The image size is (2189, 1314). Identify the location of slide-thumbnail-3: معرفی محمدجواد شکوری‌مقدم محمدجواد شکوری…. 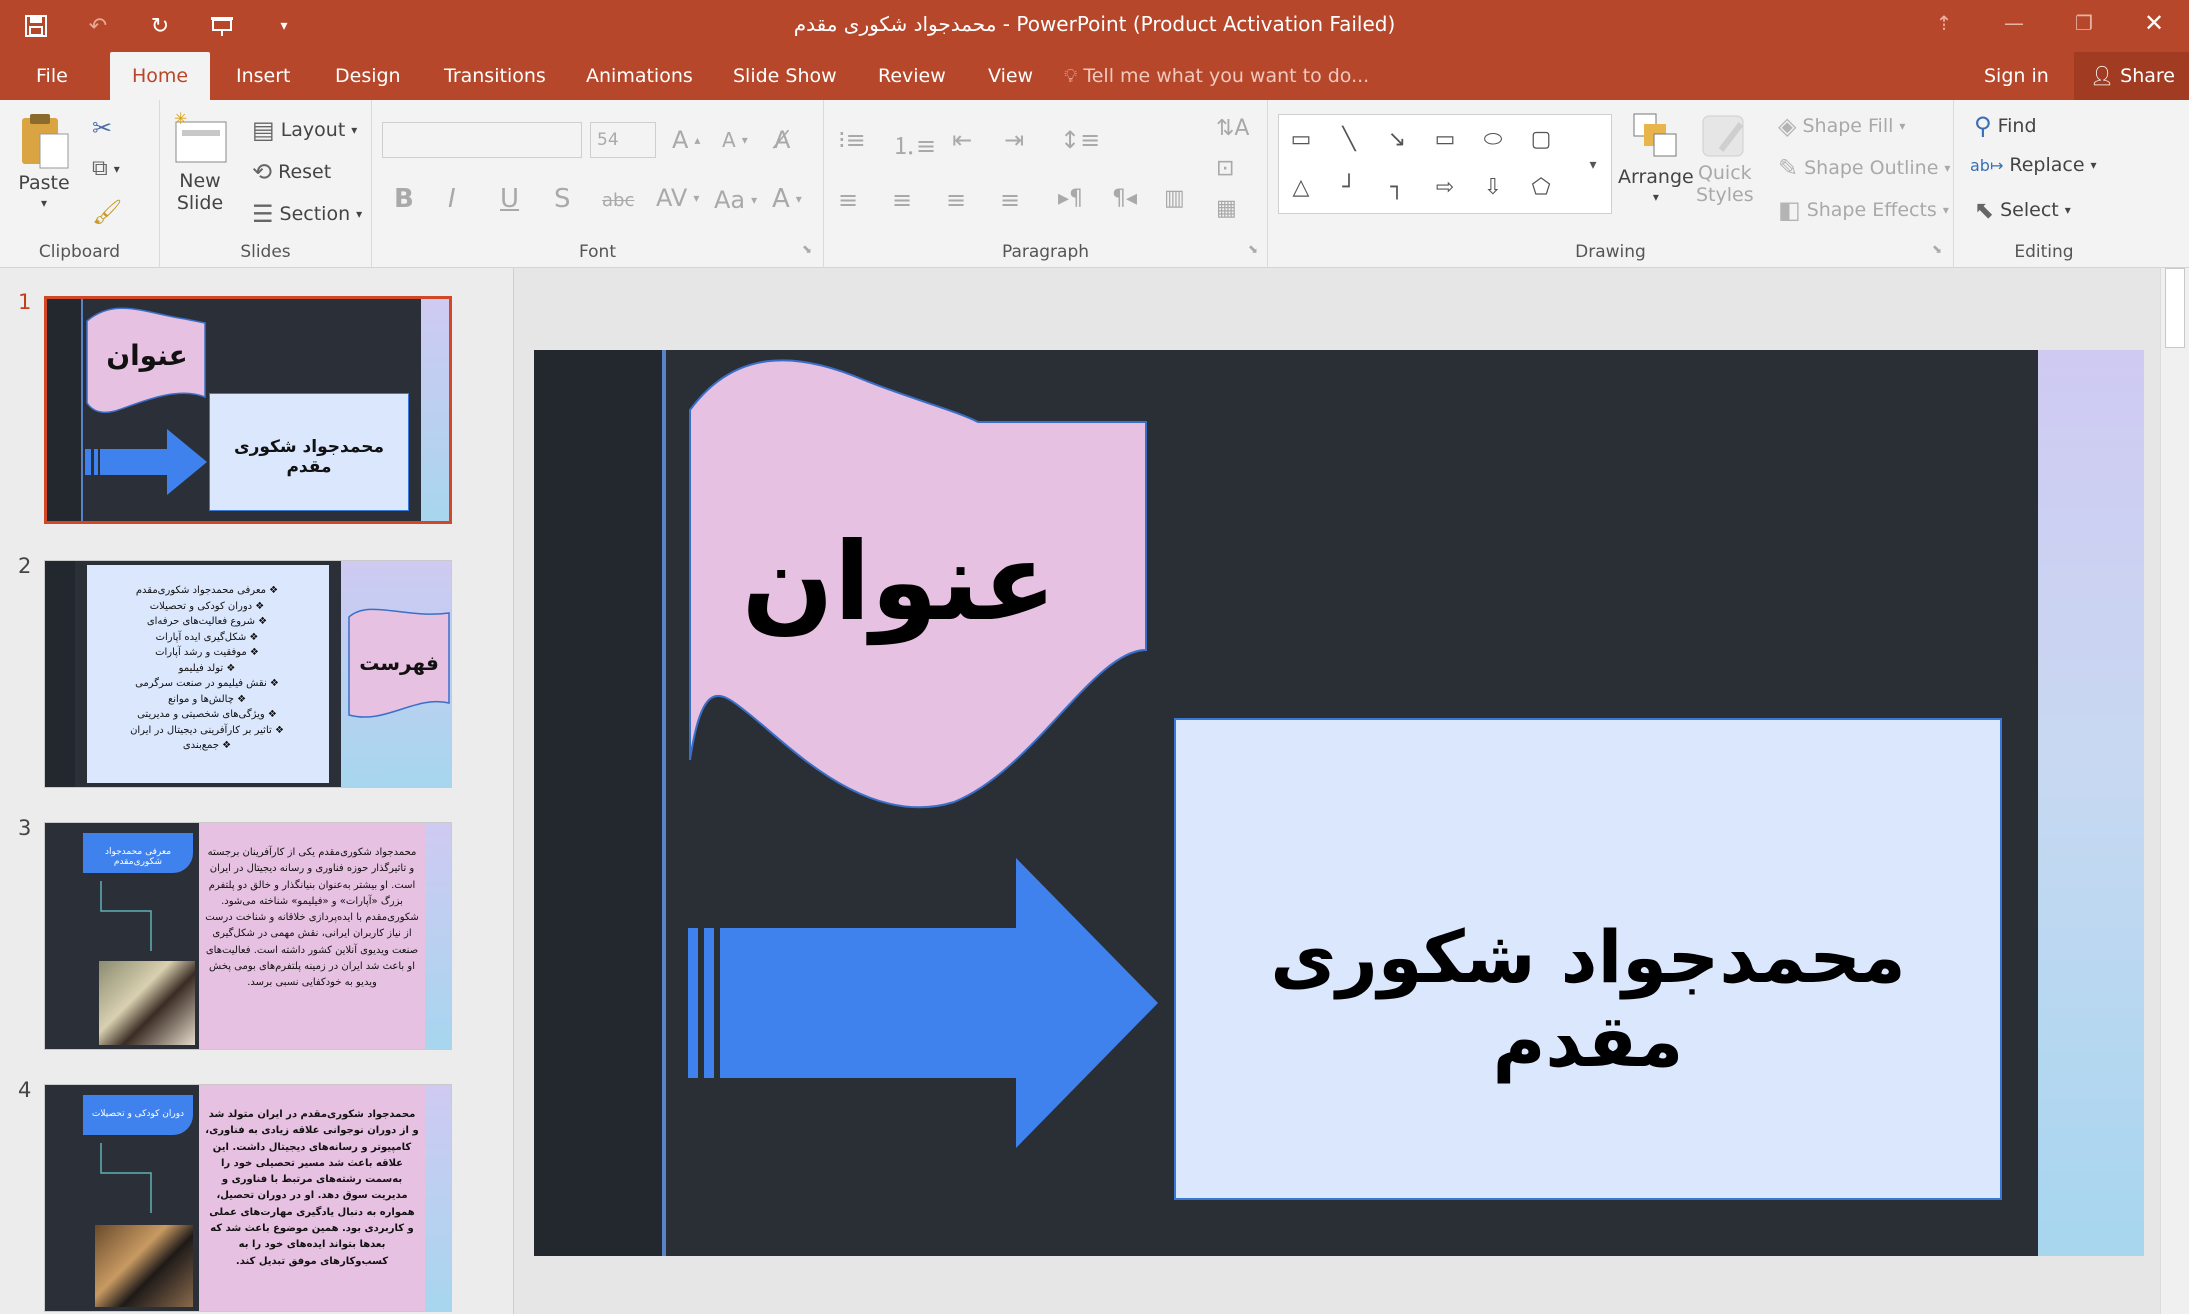
(248, 936).